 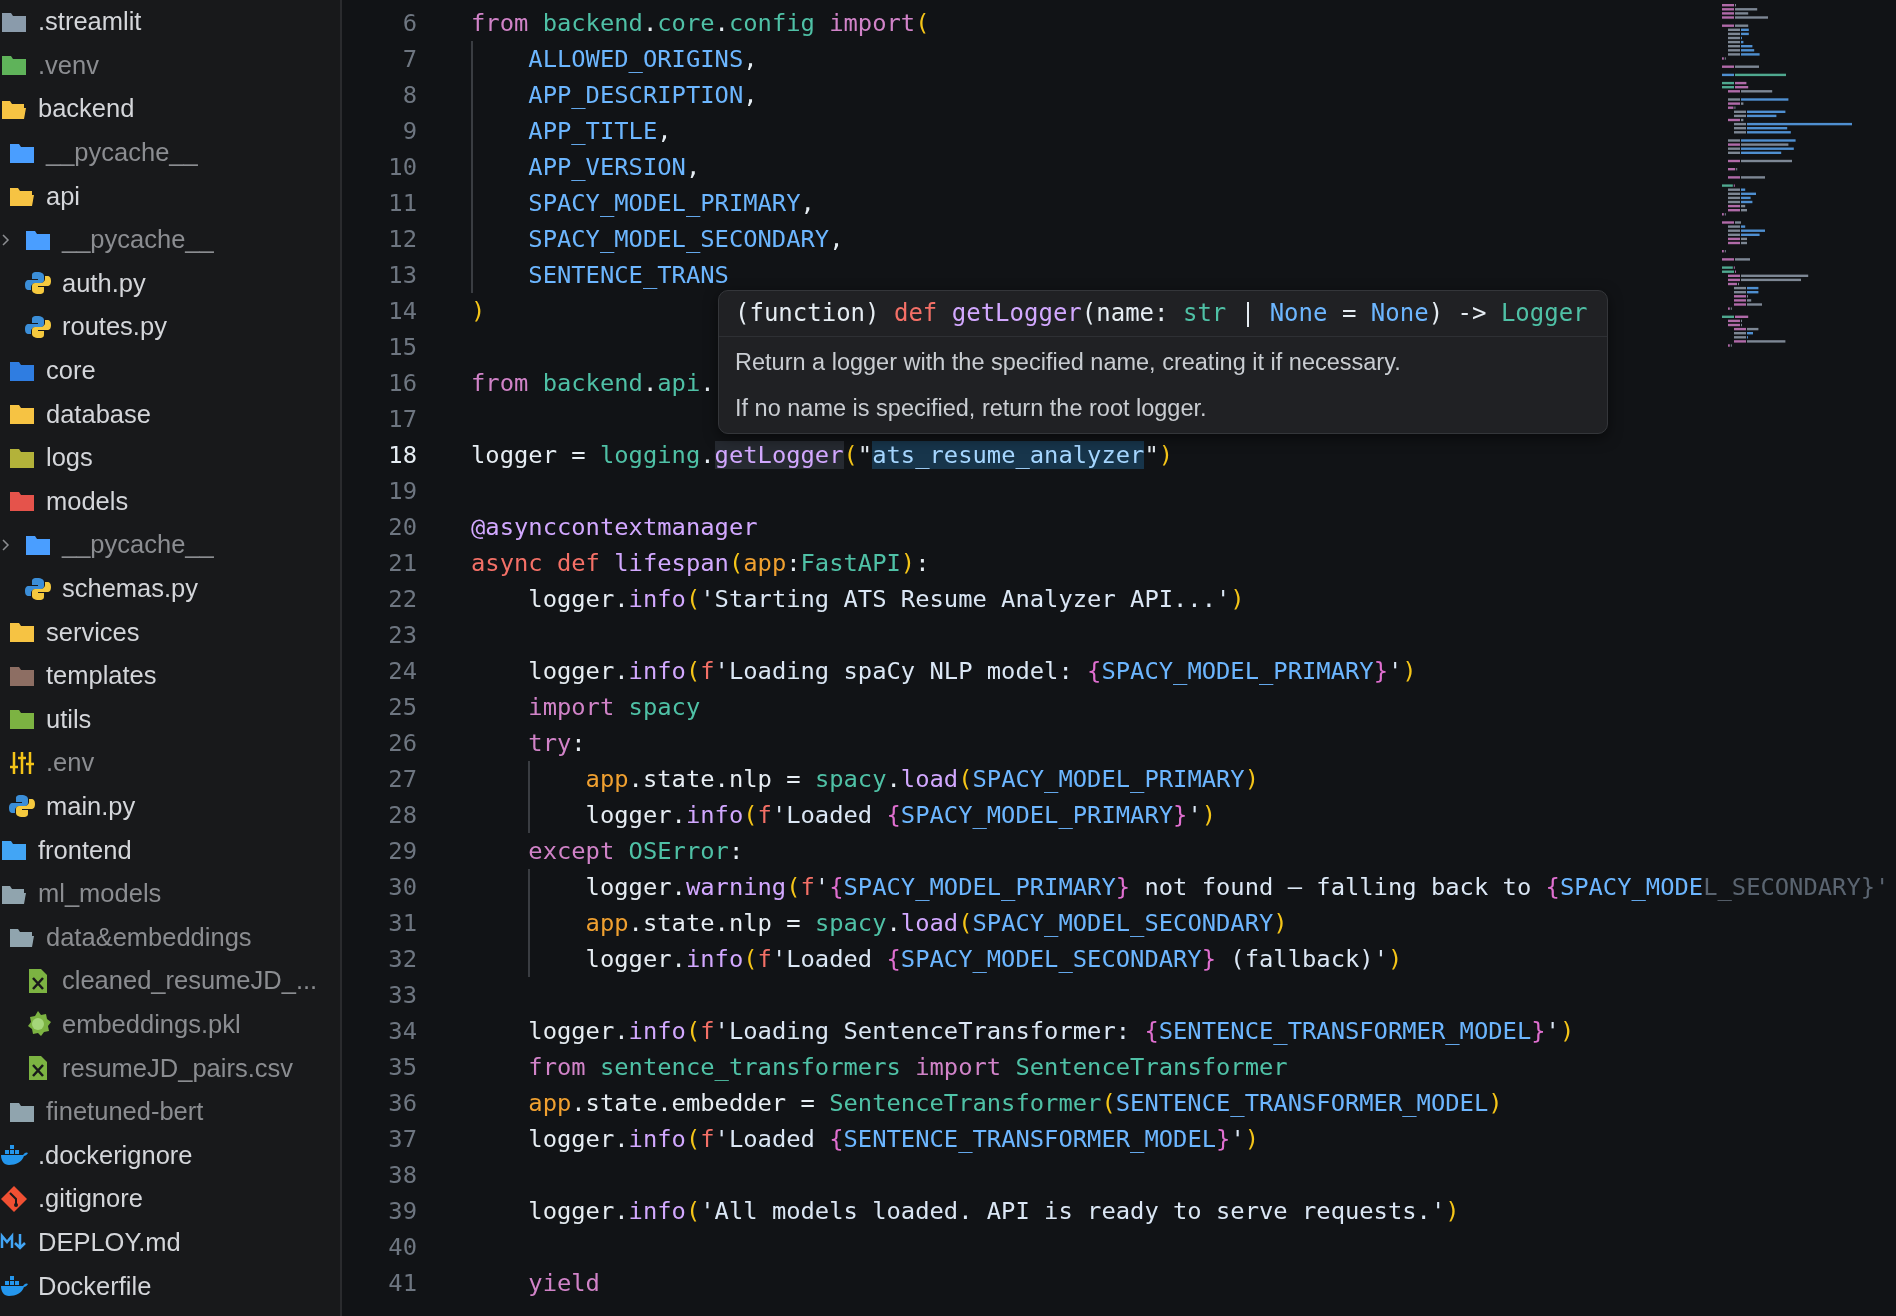 What do you see at coordinates (1068, 362) in the screenshot?
I see `tooltip-description: Return a logger with the specified name, creating it if necessary.` at bounding box center [1068, 362].